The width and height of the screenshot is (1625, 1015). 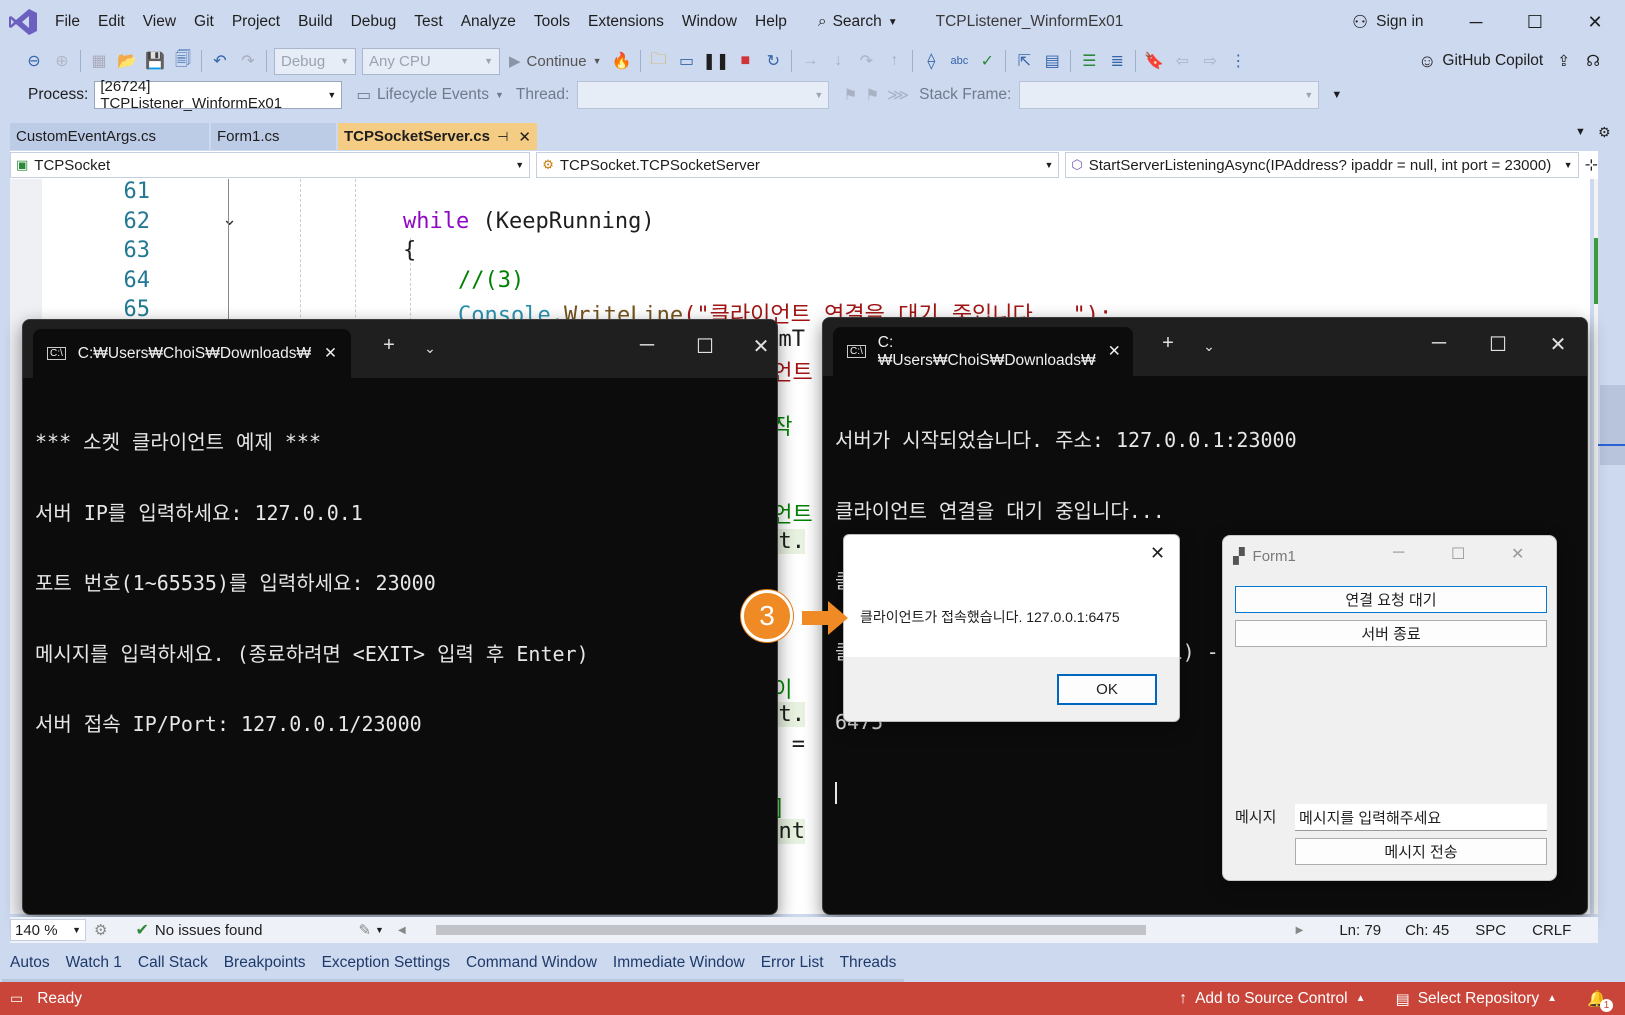 What do you see at coordinates (1117, 61) in the screenshot?
I see `comment-button: ≣` at bounding box center [1117, 61].